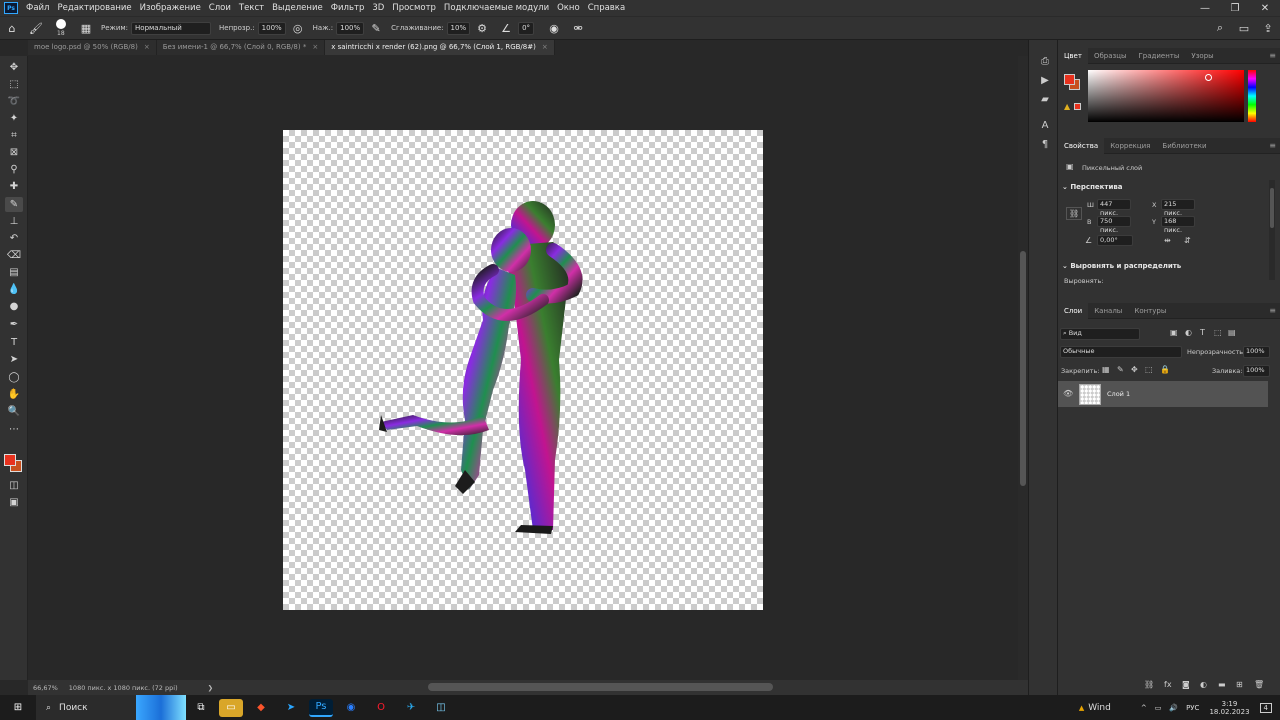  What do you see at coordinates (1045, 82) in the screenshot?
I see `actions-play-icon: ▶` at bounding box center [1045, 82].